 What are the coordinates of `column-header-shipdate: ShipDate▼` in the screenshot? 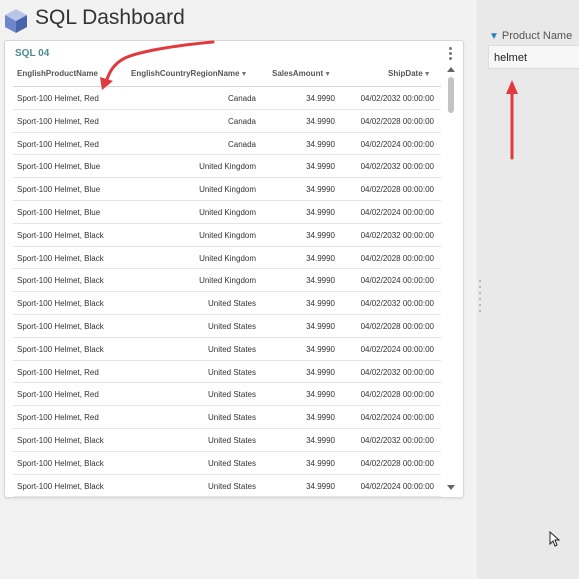 It's located at (409, 77).